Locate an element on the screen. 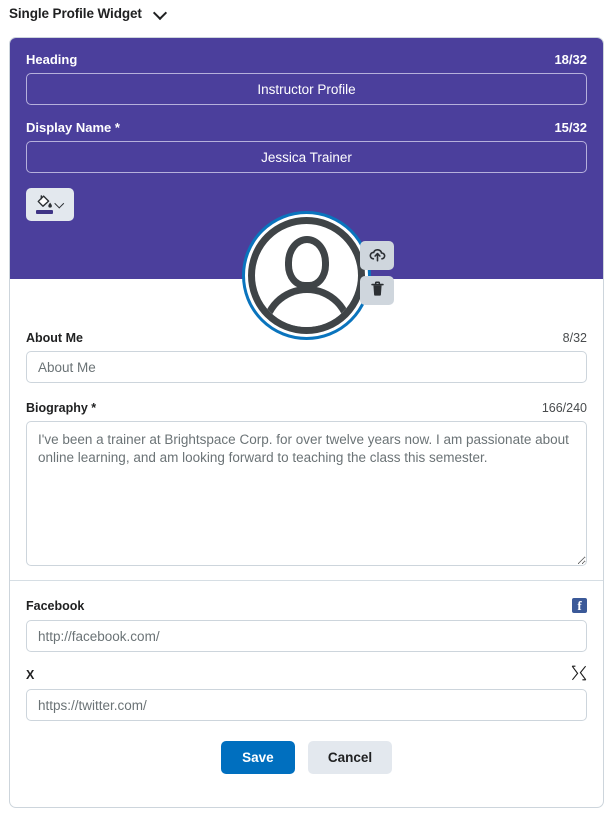  display-name-char-counter: 15/32 is located at coordinates (570, 127).